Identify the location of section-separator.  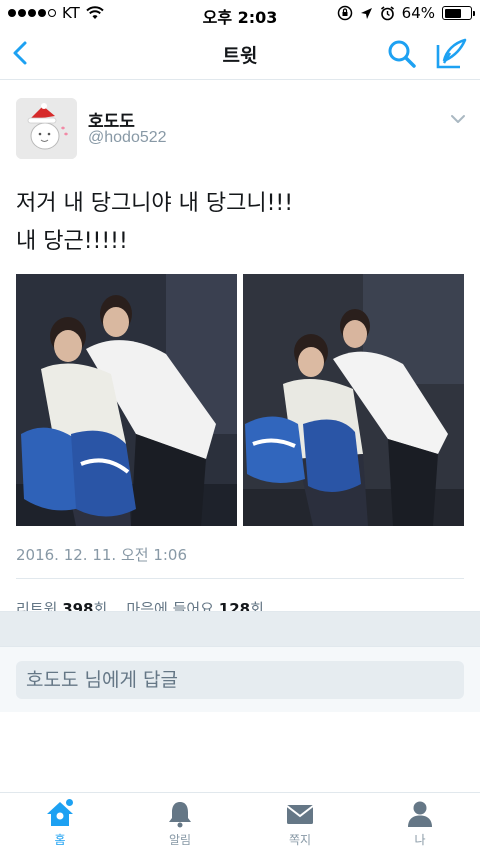
(240, 629).